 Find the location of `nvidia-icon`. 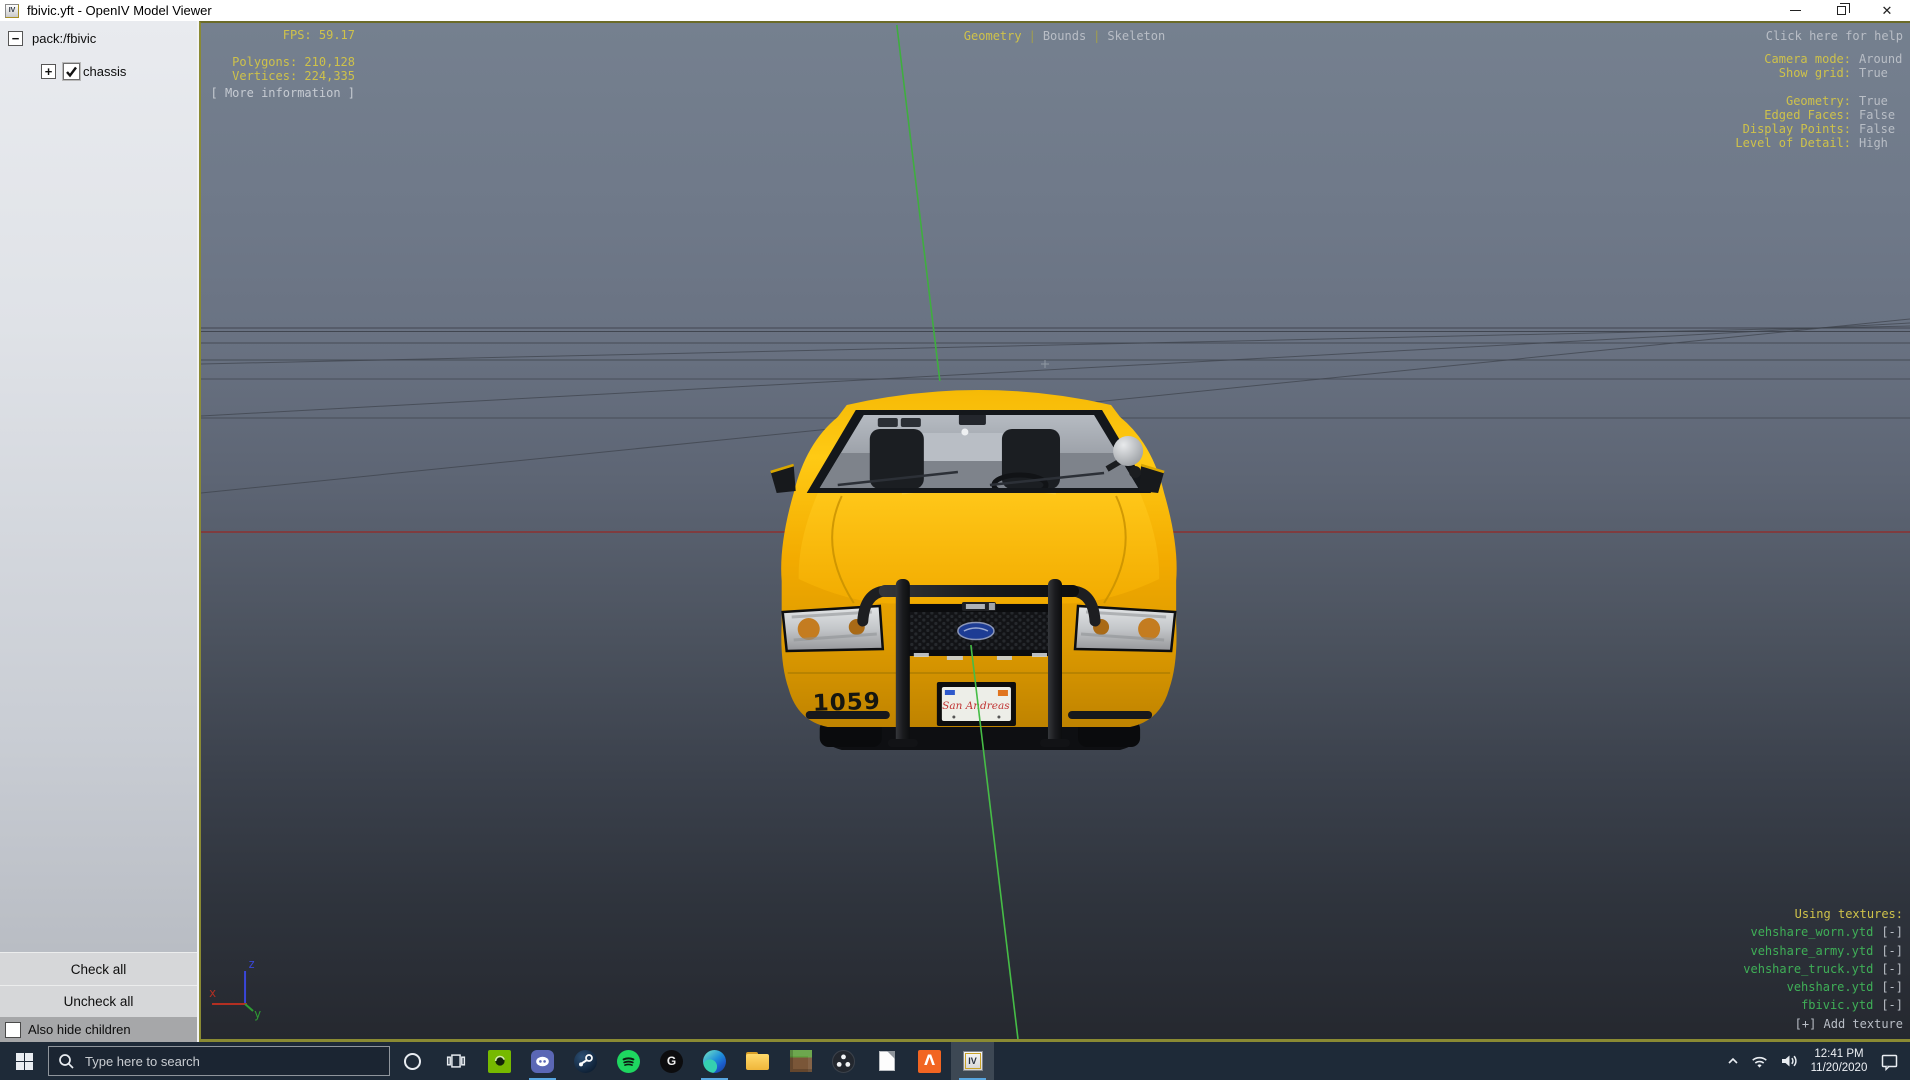

nvidia-icon is located at coordinates (499, 1061).